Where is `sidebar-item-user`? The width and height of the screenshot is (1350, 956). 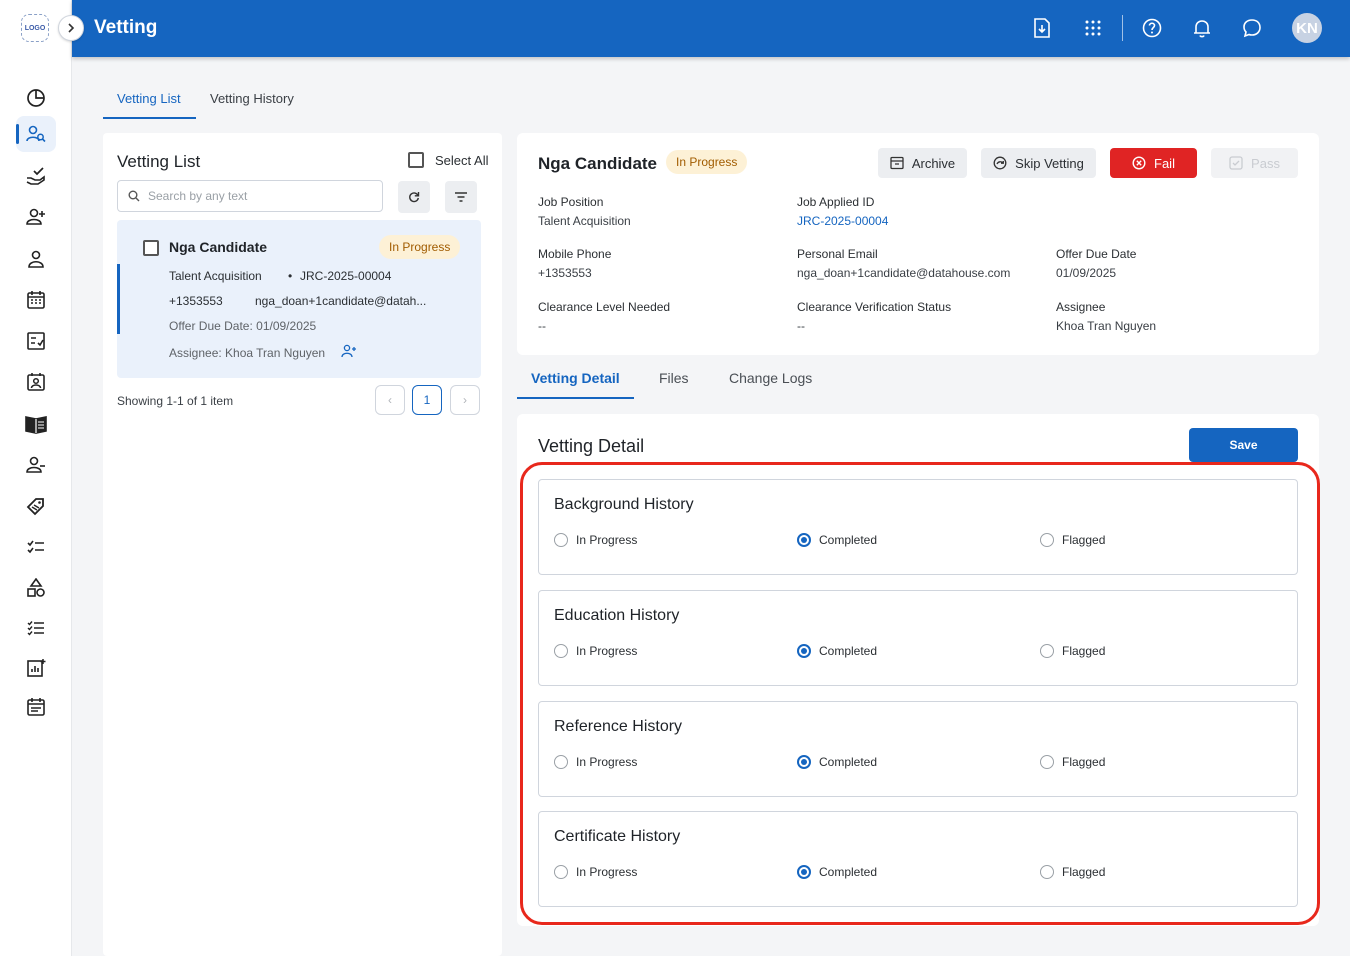 sidebar-item-user is located at coordinates (36, 259).